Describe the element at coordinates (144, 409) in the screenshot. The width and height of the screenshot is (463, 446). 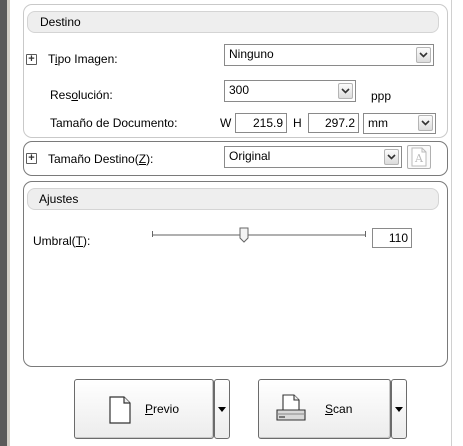
I see `previo-button: Previo` at that location.